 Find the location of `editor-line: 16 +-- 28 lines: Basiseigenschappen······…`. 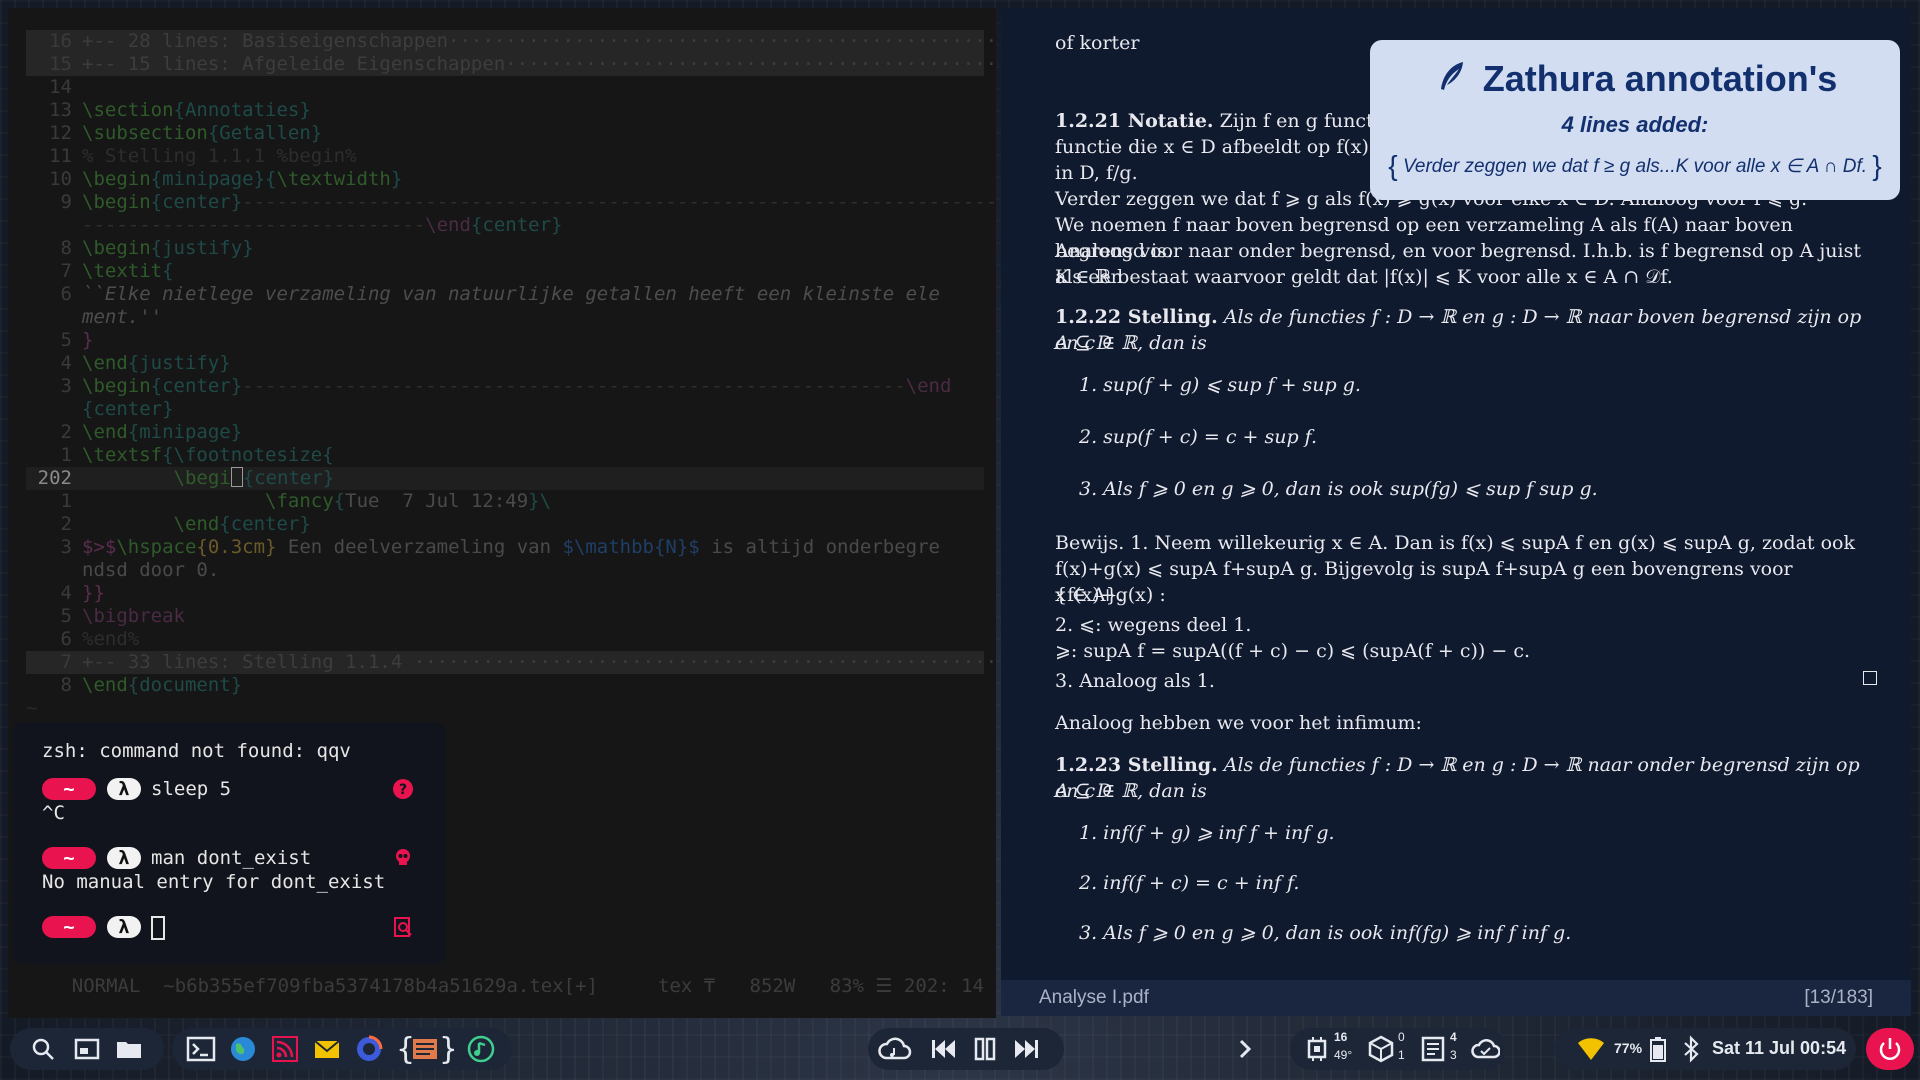

editor-line: 16 +-- 28 lines: Basiseigenschappen······… is located at coordinates (511, 41).